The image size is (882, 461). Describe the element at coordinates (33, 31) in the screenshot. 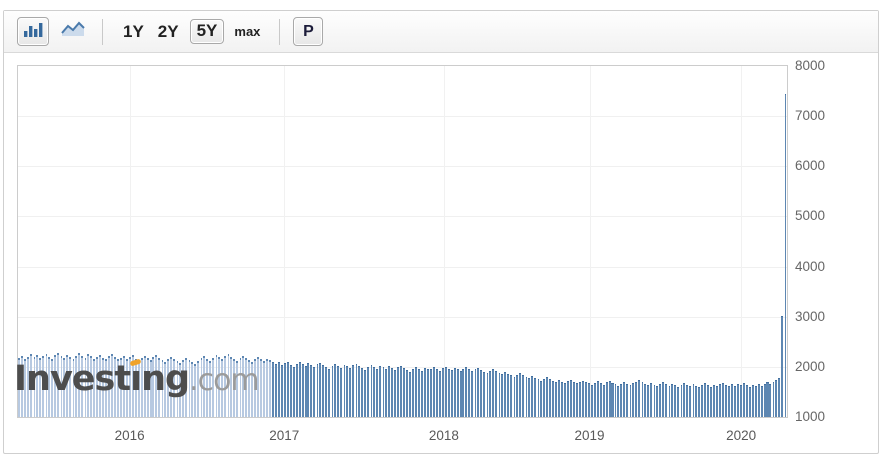

I see `bar-chart-type-button` at that location.